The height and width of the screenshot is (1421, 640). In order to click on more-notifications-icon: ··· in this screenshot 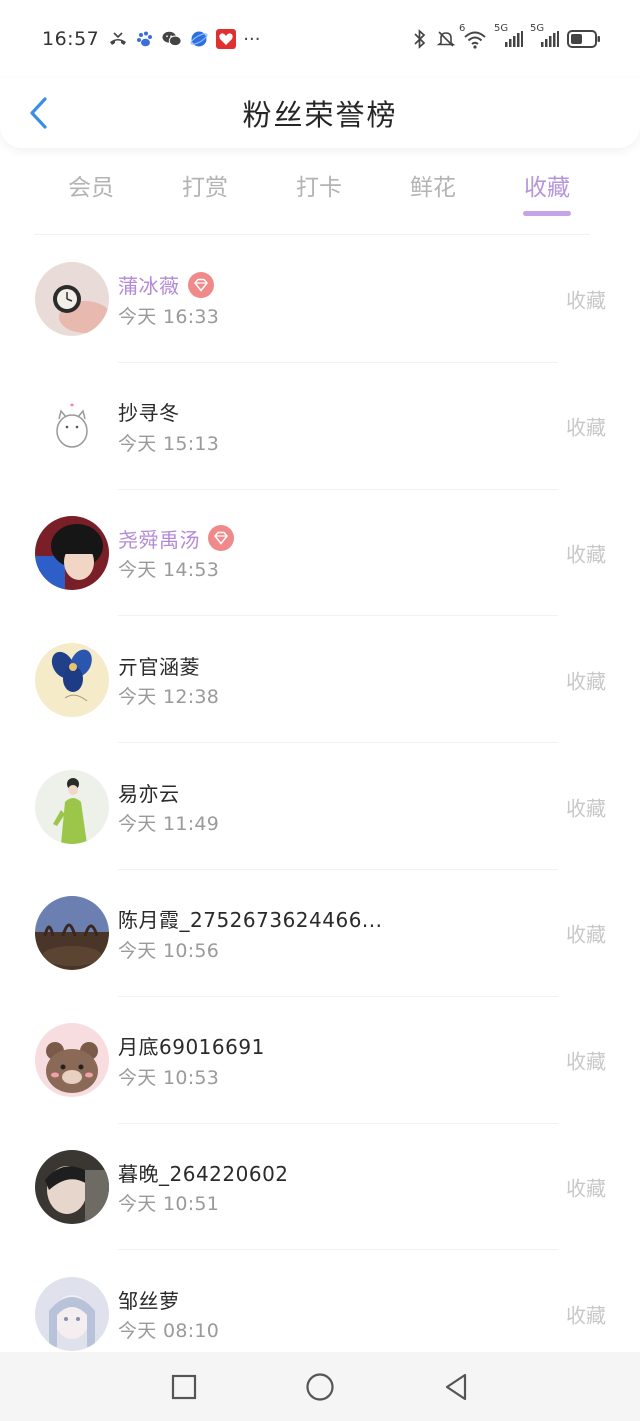, I will do `click(252, 39)`.